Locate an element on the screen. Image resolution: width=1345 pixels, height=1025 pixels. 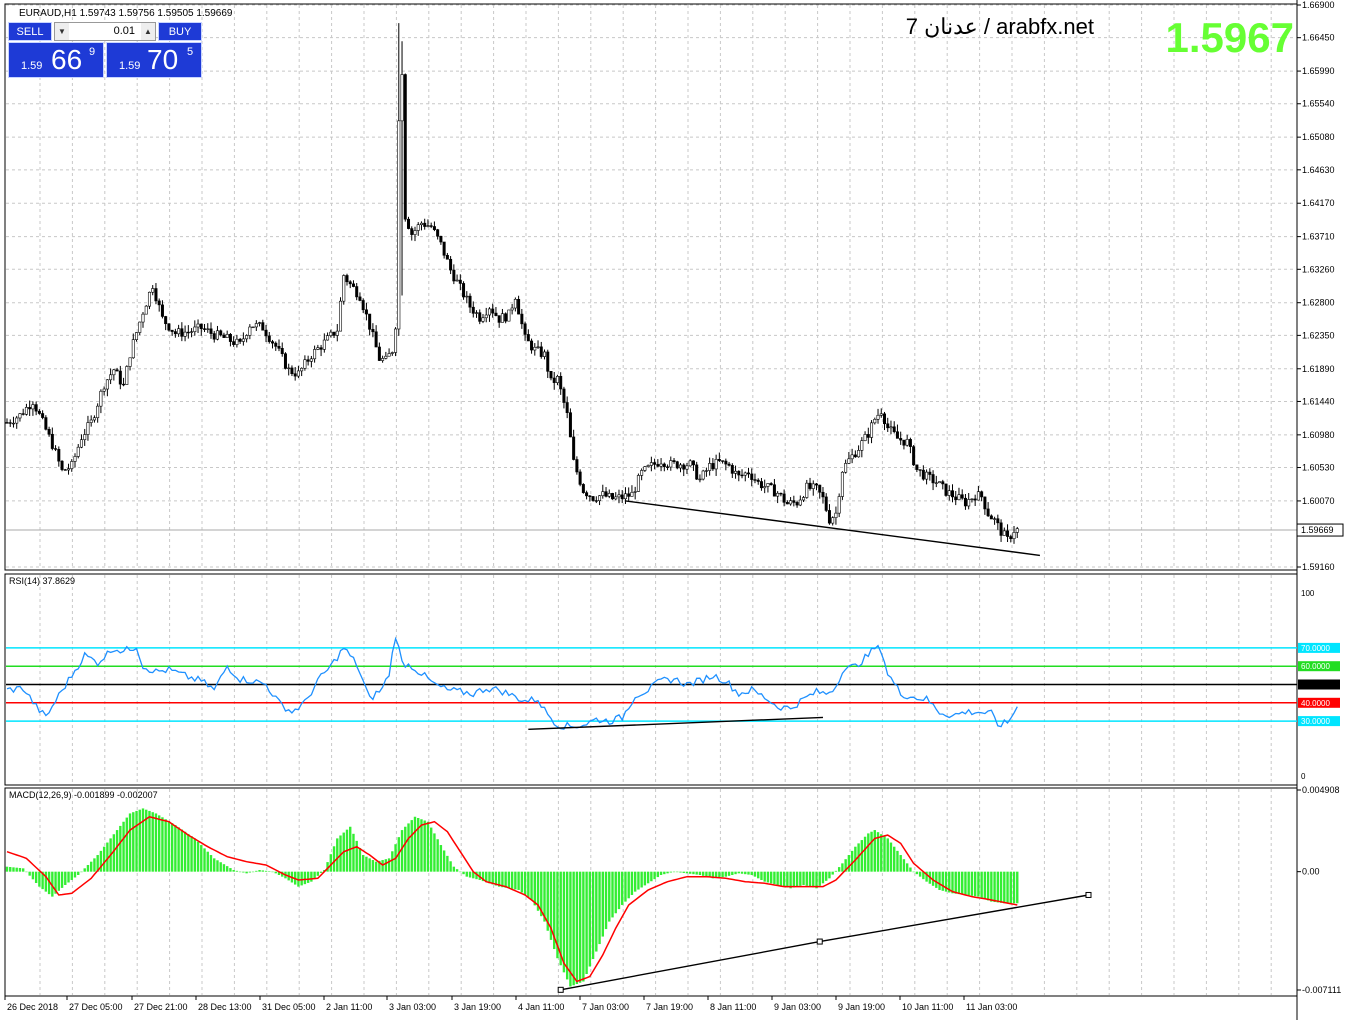
sell-button: SELL is located at coordinates (30, 31).